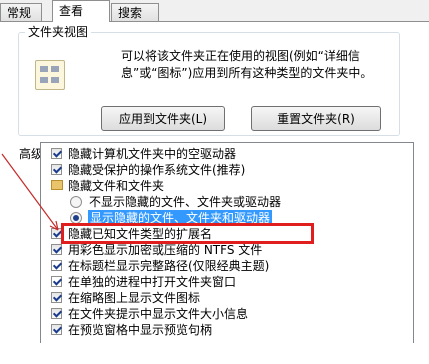 This screenshot has width=429, height=364. I want to click on radio-button, so click(76, 202).